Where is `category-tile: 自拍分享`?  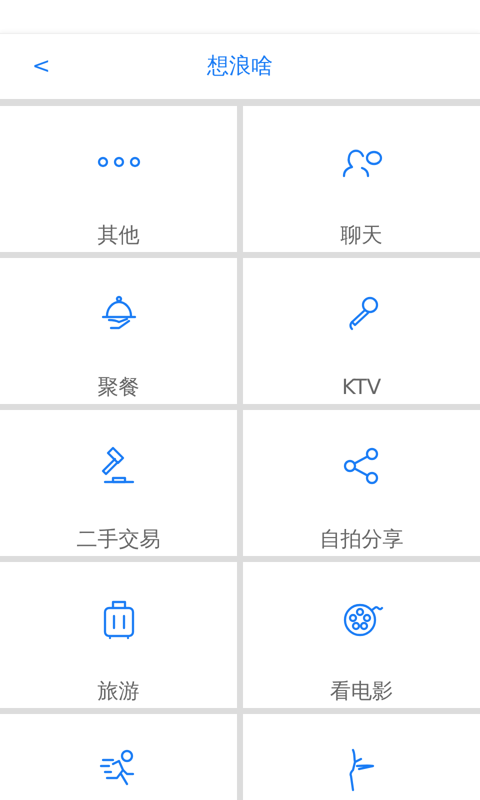 category-tile: 自拍分享 is located at coordinates (361, 483).